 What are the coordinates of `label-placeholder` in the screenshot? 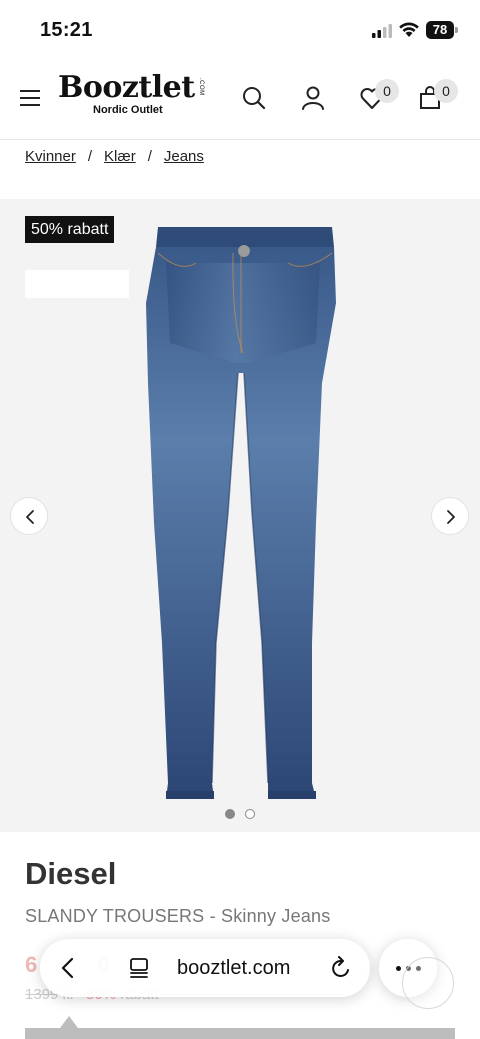 It's located at (77, 284).